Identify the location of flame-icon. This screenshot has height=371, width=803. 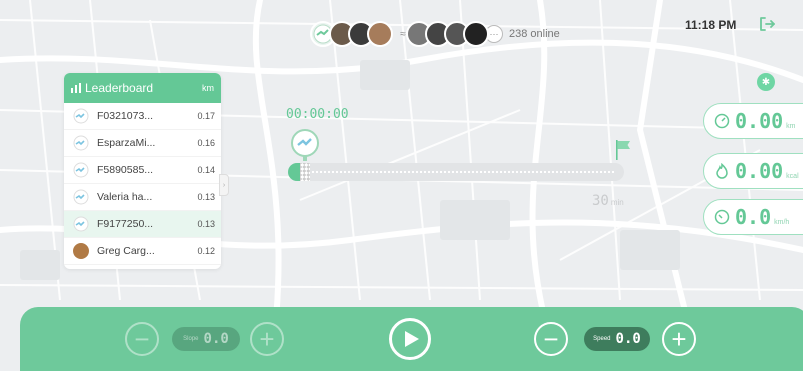
(722, 171).